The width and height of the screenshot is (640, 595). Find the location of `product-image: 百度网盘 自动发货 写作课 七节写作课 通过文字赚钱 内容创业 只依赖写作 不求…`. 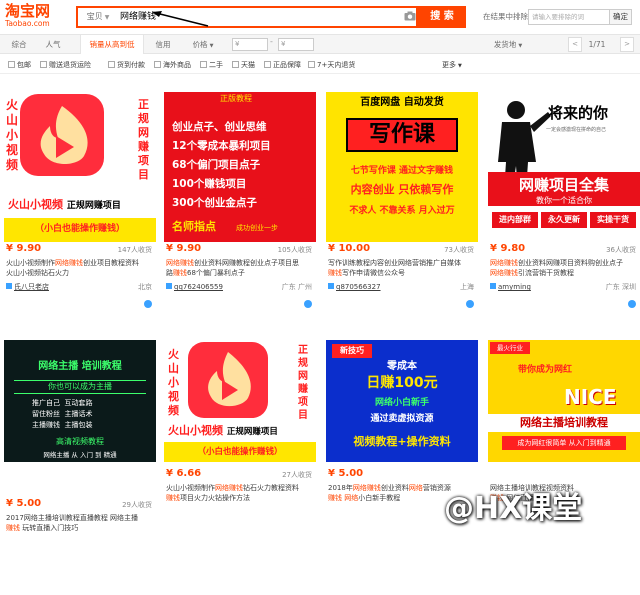

product-image: 百度网盘 自动发货 写作课 七节写作课 通过文字赚钱 内容创业 只依赖写作 不求… is located at coordinates (402, 167).